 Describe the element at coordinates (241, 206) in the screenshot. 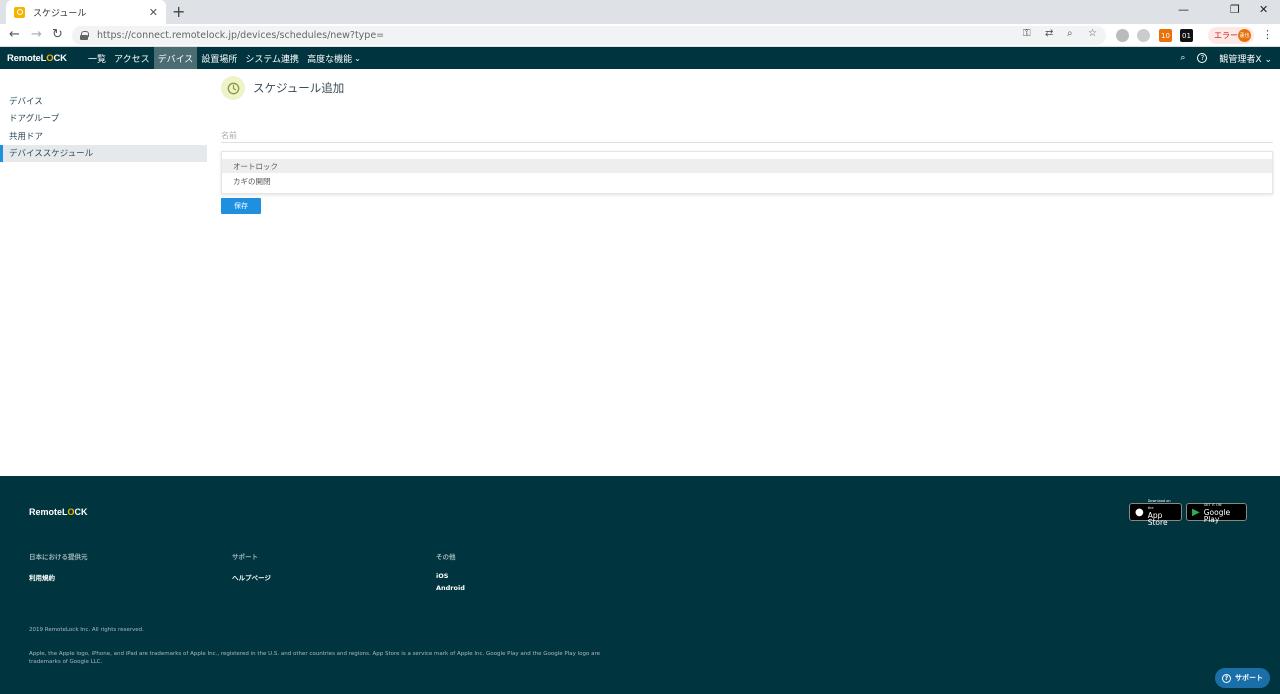

I see `save-button: 保存` at that location.